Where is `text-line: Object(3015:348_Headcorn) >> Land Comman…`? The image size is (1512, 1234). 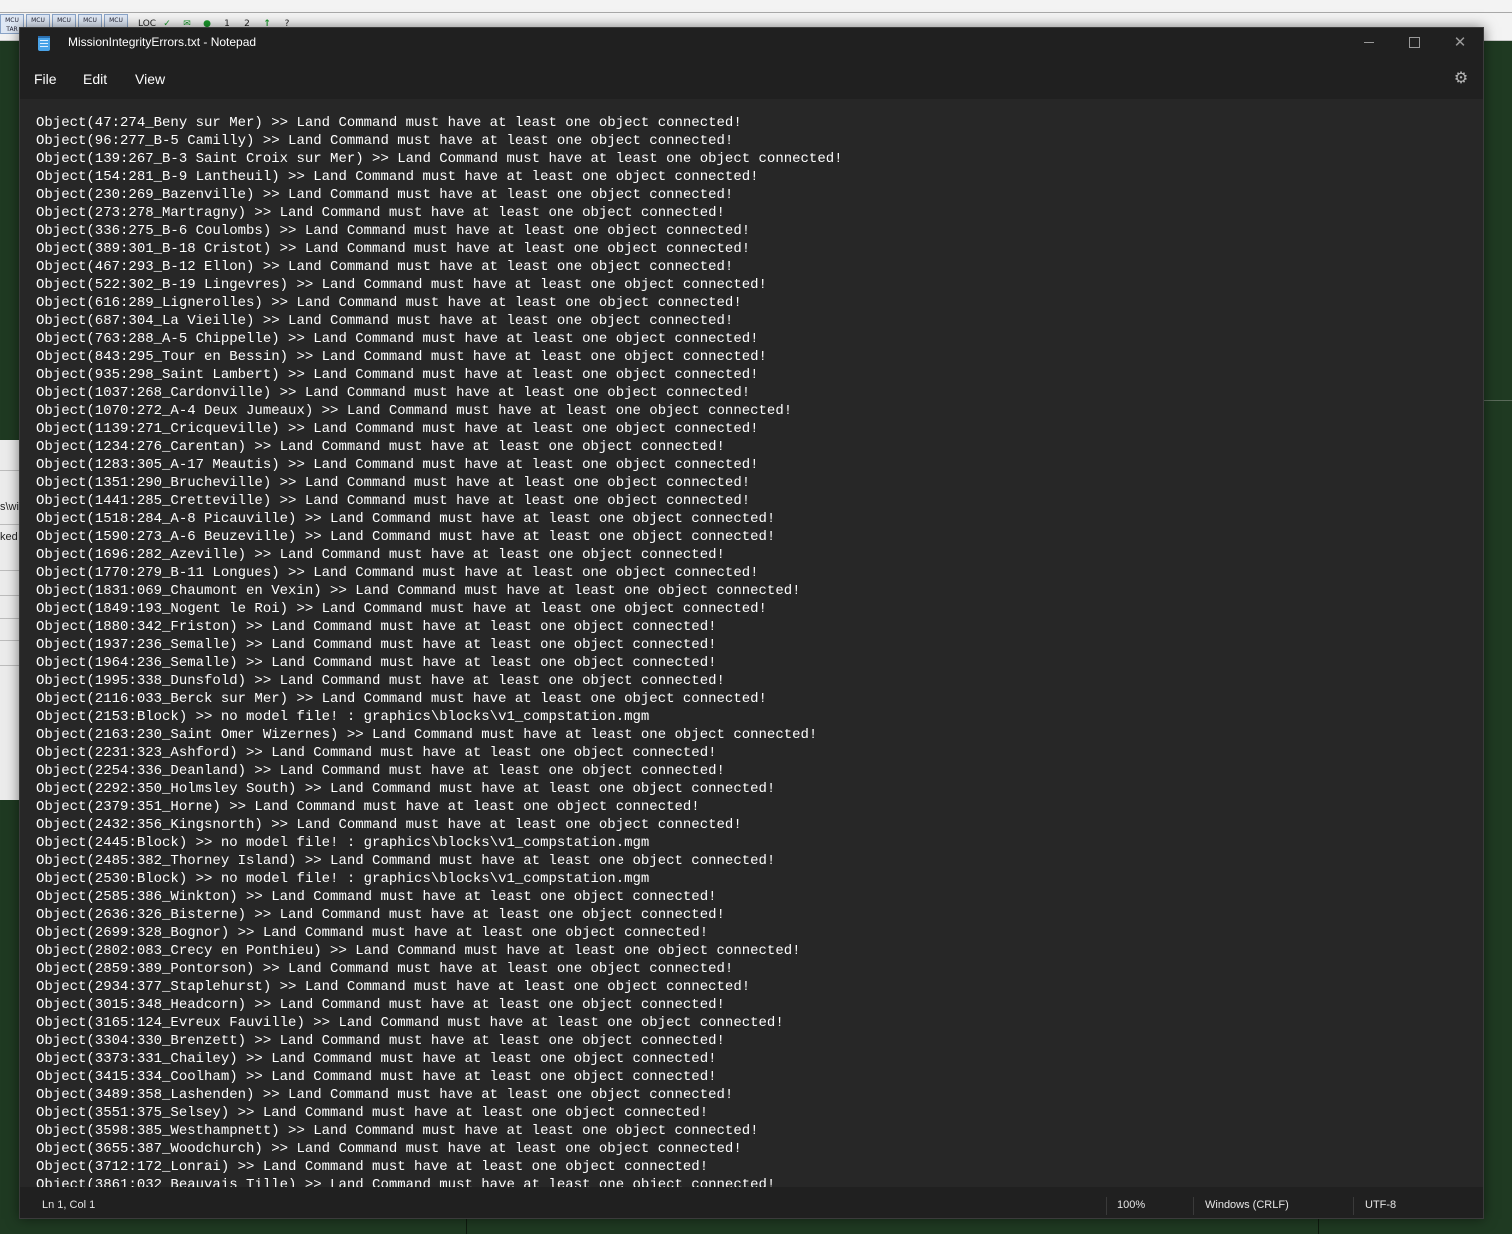 text-line: Object(3015:348_Headcorn) >> Land Comman… is located at coordinates (380, 1005).